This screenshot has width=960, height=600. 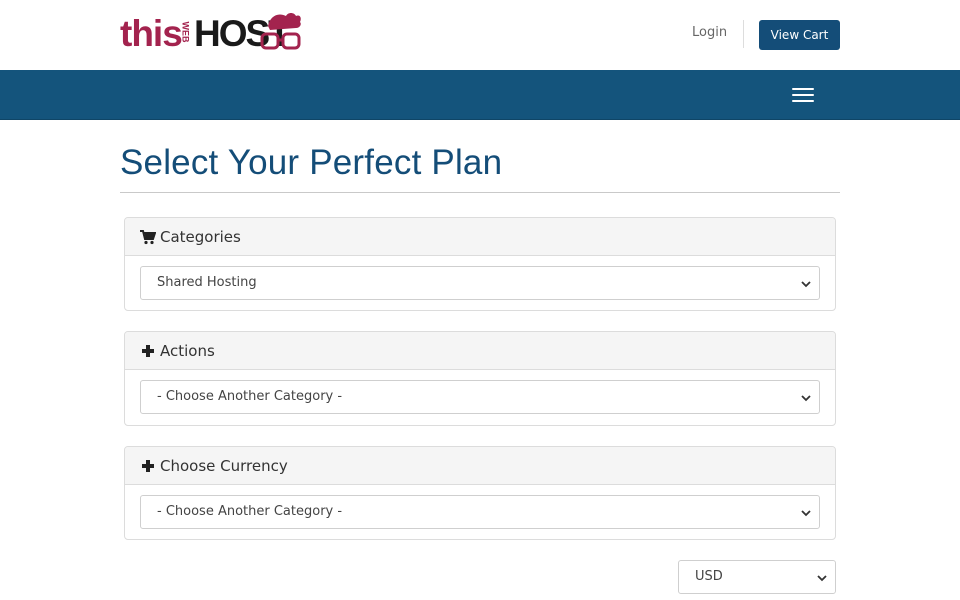 What do you see at coordinates (250, 396) in the screenshot?
I see `actions-select-value: - Choose Another Category -` at bounding box center [250, 396].